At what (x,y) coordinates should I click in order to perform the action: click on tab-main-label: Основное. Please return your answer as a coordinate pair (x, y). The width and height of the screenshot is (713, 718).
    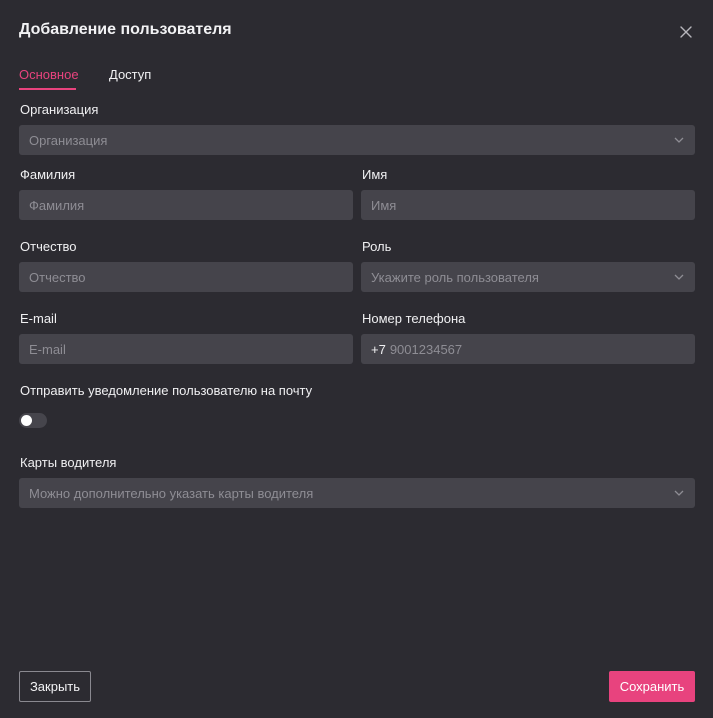
    Looking at the image, I should click on (49, 74).